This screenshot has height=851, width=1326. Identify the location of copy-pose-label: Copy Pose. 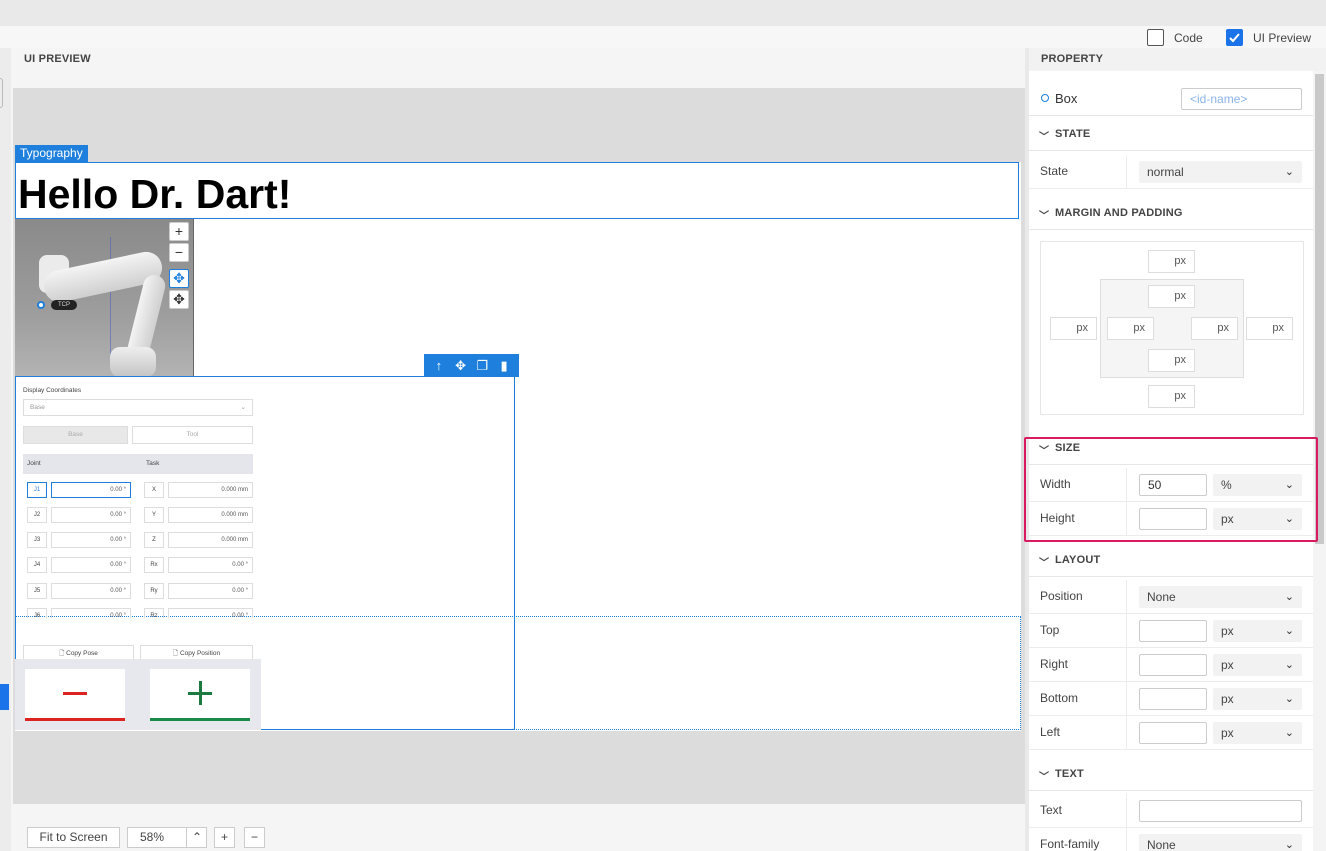
(82, 653).